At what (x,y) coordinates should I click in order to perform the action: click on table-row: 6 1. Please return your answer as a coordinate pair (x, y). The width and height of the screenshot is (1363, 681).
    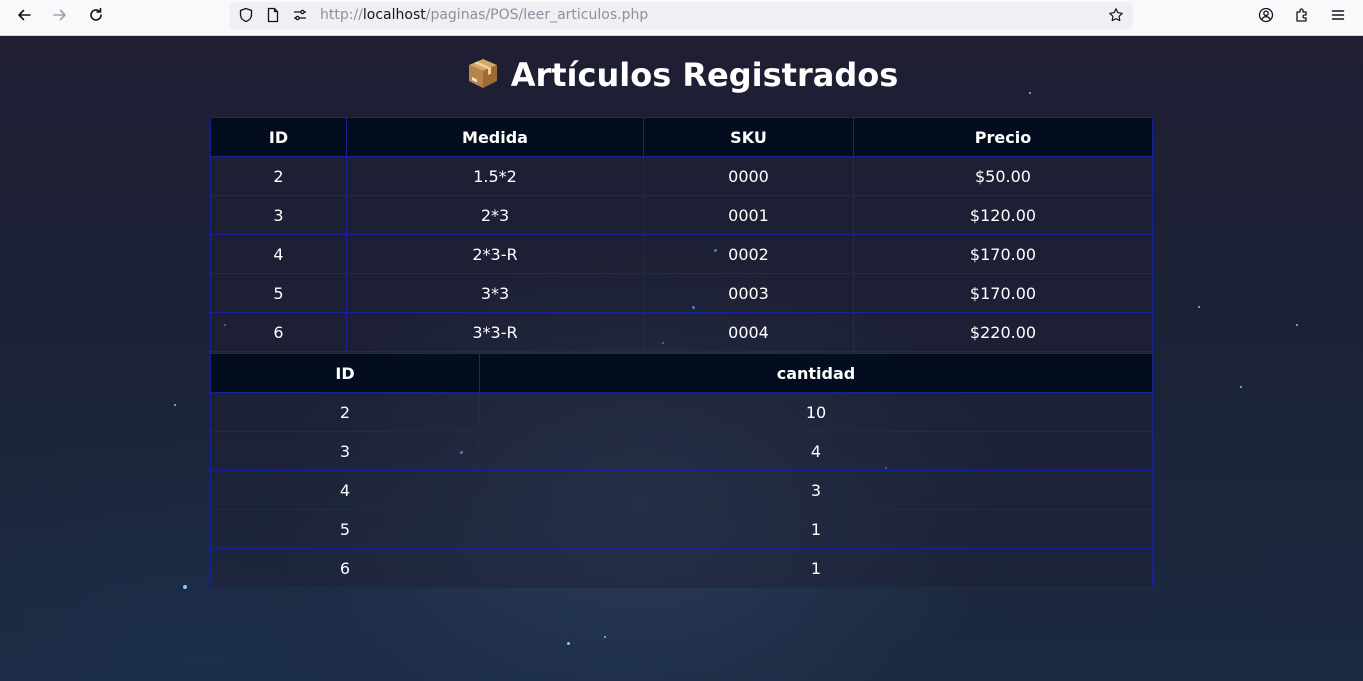
    Looking at the image, I should click on (681, 568).